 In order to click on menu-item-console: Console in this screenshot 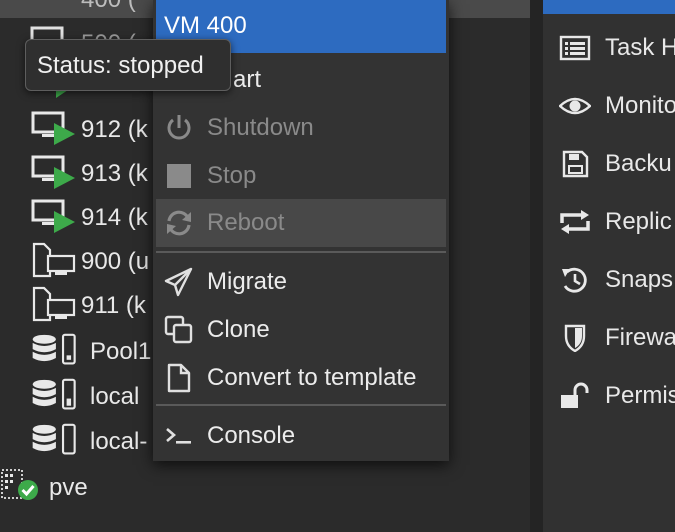, I will do `click(301, 435)`.